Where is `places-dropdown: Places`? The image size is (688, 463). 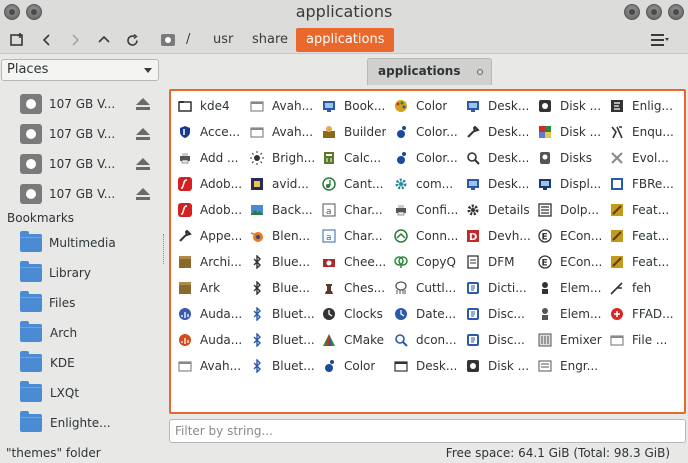 places-dropdown: Places is located at coordinates (80, 70).